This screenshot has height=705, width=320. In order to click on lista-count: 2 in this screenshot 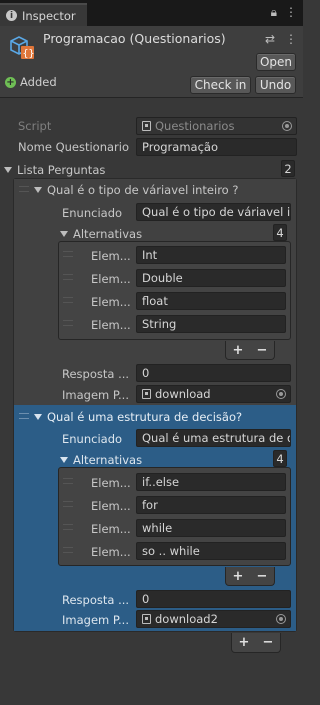, I will do `click(288, 168)`.